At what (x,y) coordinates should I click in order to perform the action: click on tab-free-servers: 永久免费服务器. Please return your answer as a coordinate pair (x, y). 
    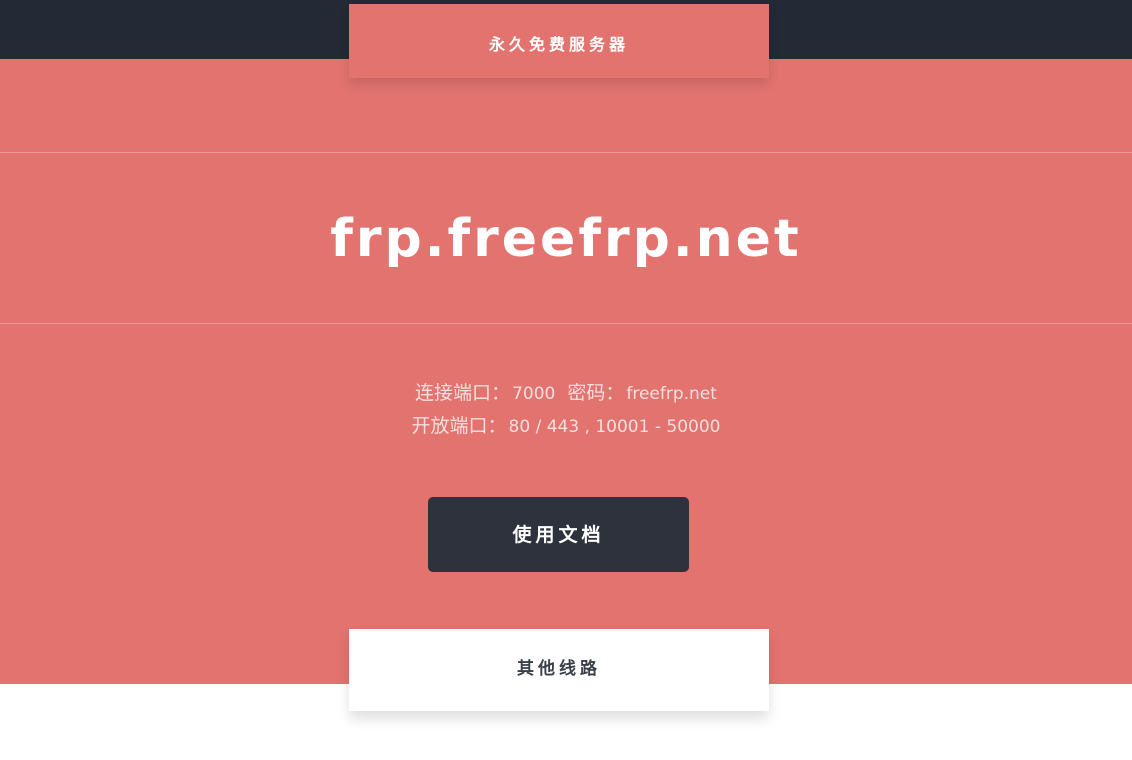
    Looking at the image, I should click on (559, 41).